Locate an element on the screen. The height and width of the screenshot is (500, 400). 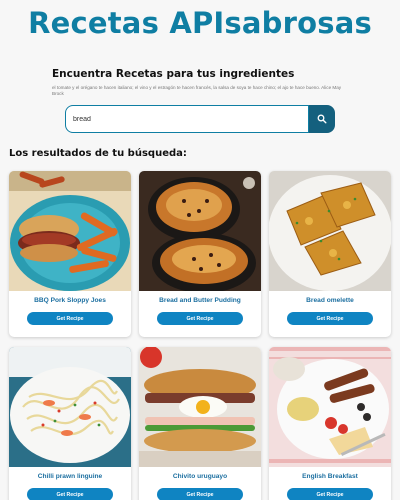
recipe-image-sloppy-joes is located at coordinates (70, 231).